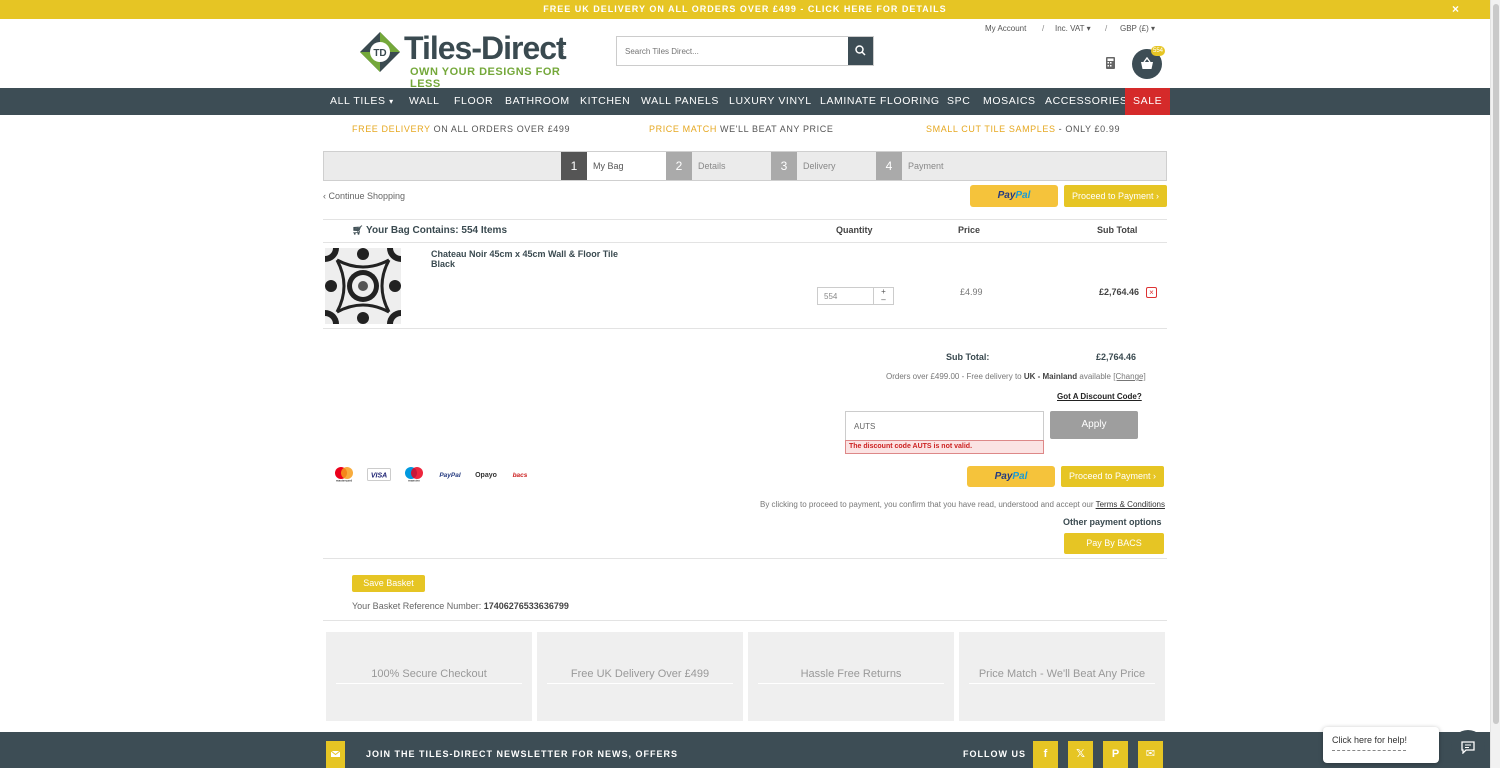  What do you see at coordinates (680, 101) in the screenshot?
I see `nav-wall-panels: WALL PANELS` at bounding box center [680, 101].